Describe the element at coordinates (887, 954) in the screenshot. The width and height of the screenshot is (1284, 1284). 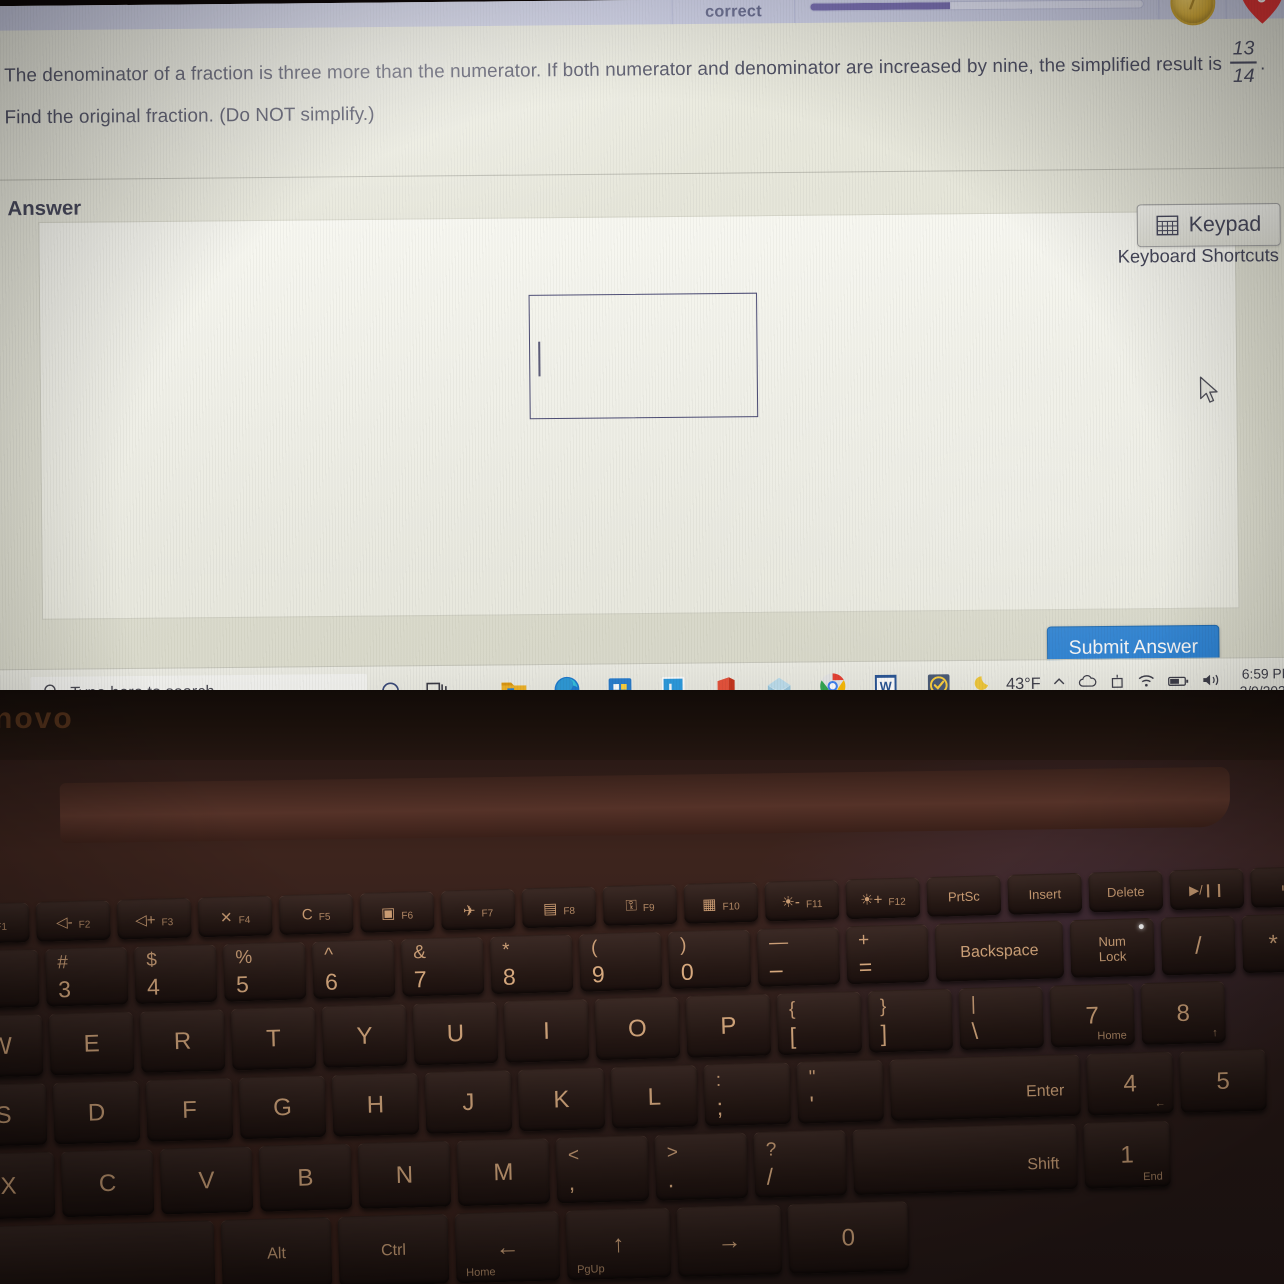
I see `key-=: + =` at that location.